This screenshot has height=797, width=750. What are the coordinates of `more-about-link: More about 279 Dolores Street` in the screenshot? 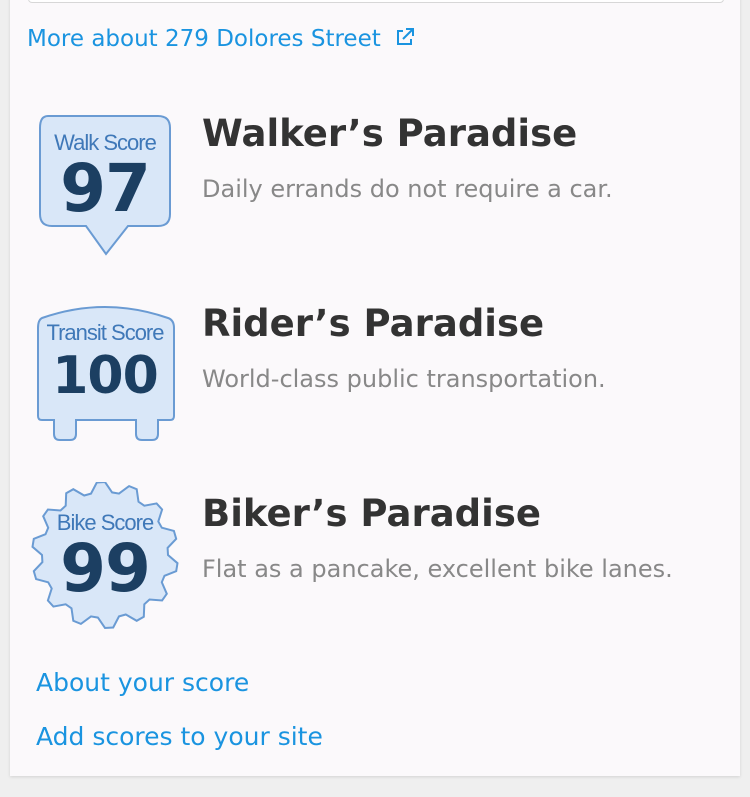 It's located at (221, 39).